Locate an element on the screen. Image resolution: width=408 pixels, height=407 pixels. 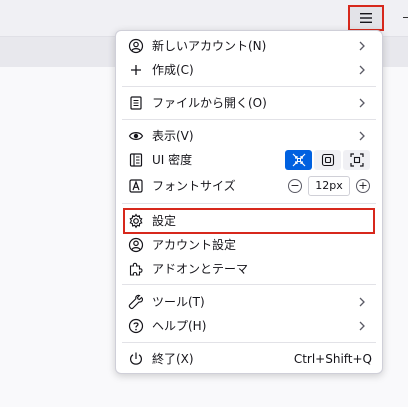
help-icon is located at coordinates (136, 326).